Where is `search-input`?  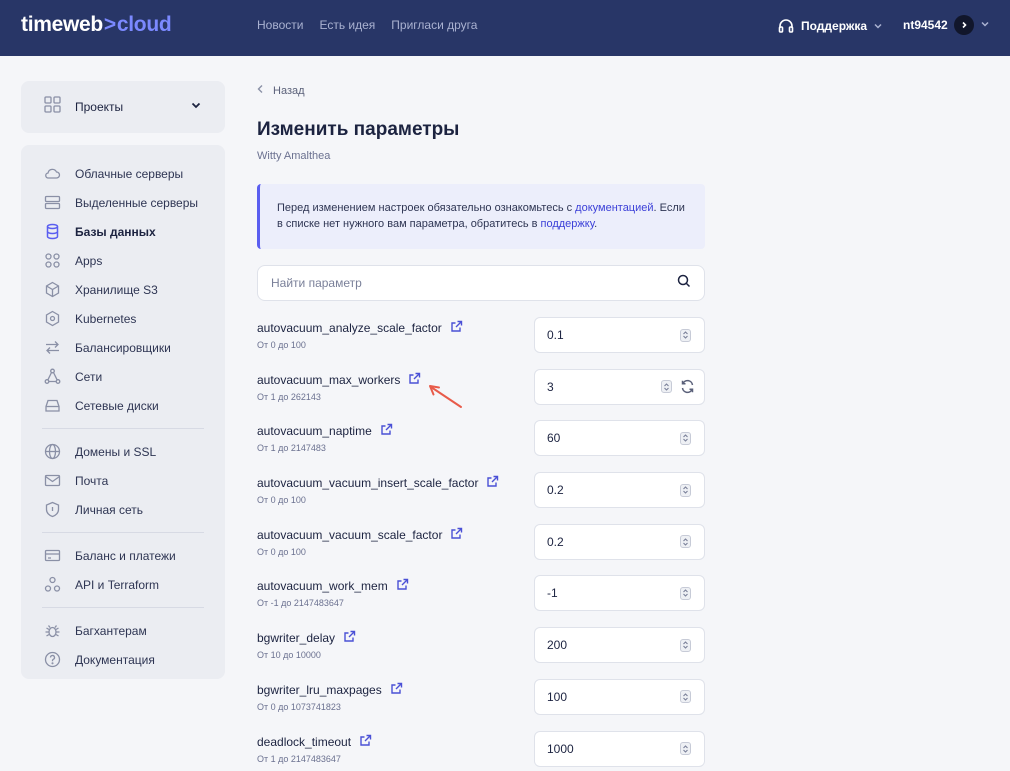 search-input is located at coordinates (474, 283).